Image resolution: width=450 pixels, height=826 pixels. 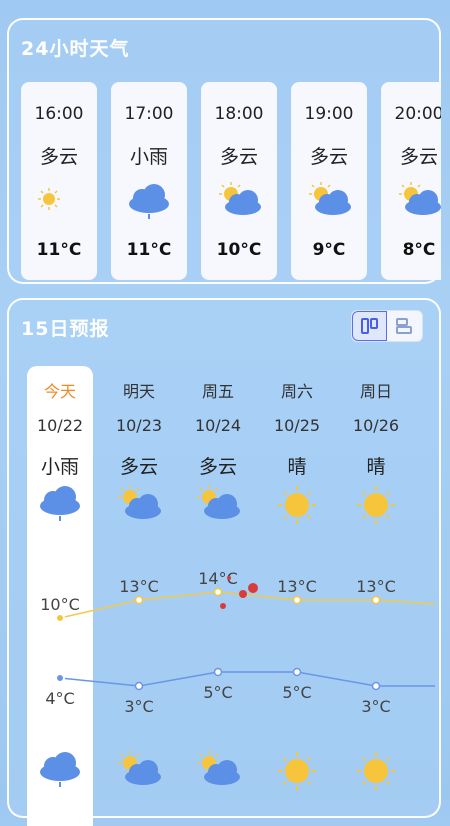 I want to click on hour-time: 19:00, so click(x=329, y=114).